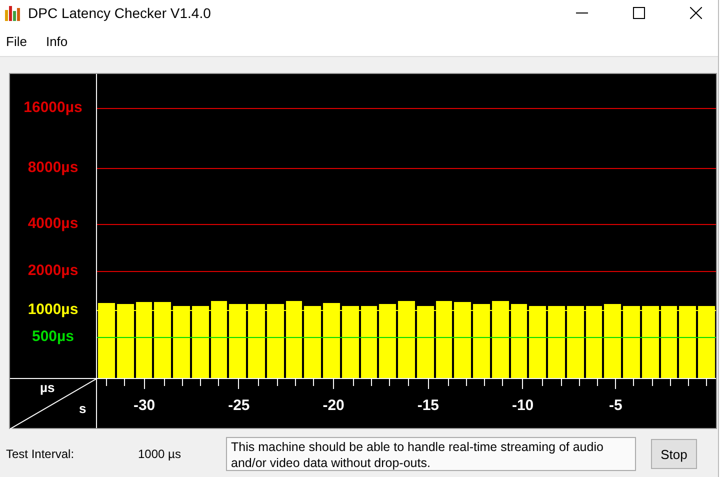 The width and height of the screenshot is (727, 477). What do you see at coordinates (674, 454) in the screenshot?
I see `stop-button: Stop` at bounding box center [674, 454].